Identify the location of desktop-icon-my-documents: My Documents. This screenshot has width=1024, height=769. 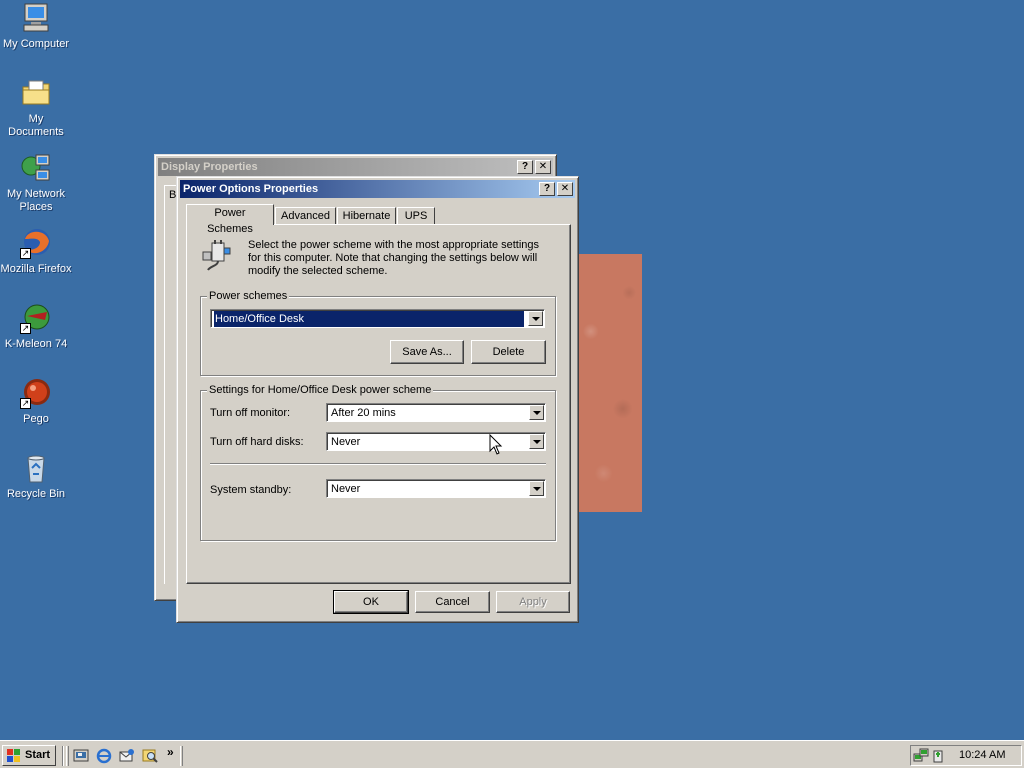
(36, 108).